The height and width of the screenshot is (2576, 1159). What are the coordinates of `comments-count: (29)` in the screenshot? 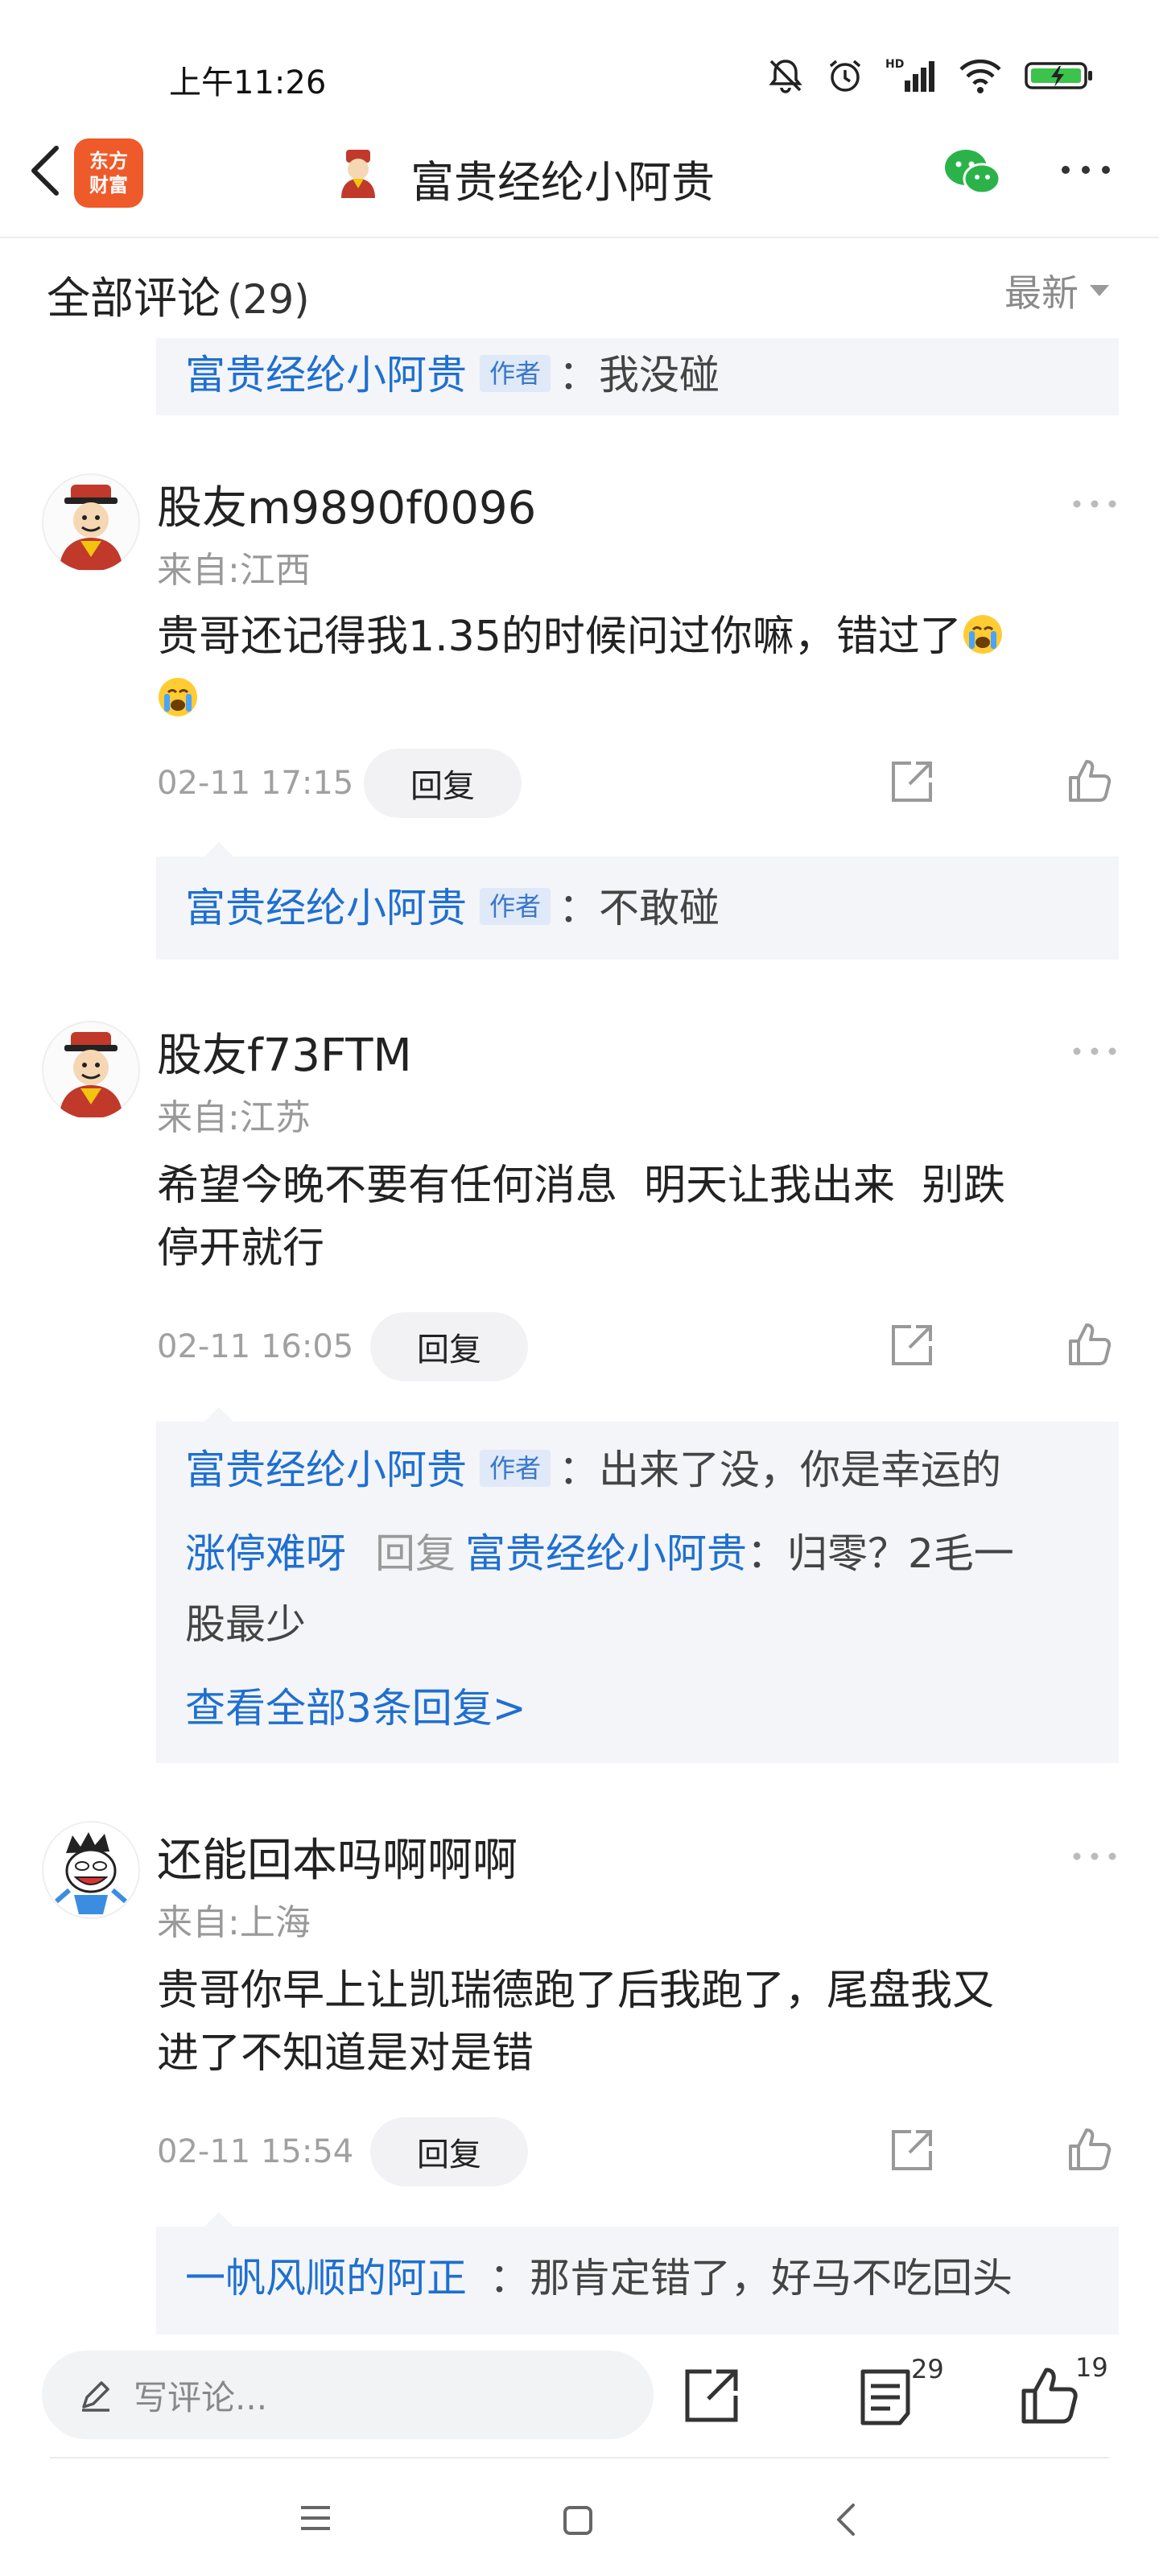 It's located at (268, 299).